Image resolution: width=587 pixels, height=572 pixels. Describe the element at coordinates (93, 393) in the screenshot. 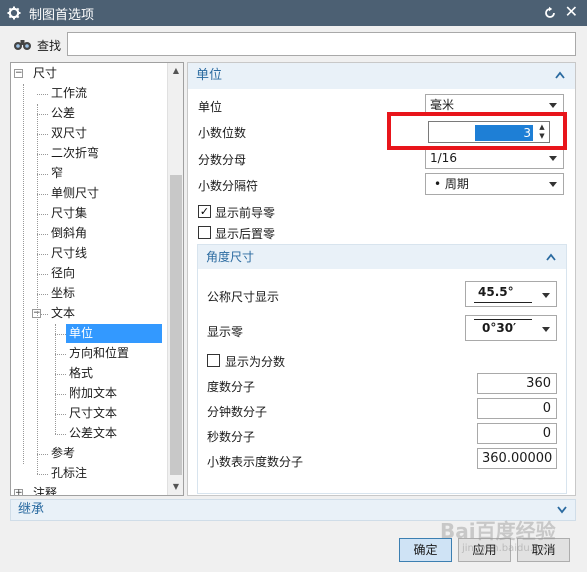

I see `tree-item: 附加文本` at that location.